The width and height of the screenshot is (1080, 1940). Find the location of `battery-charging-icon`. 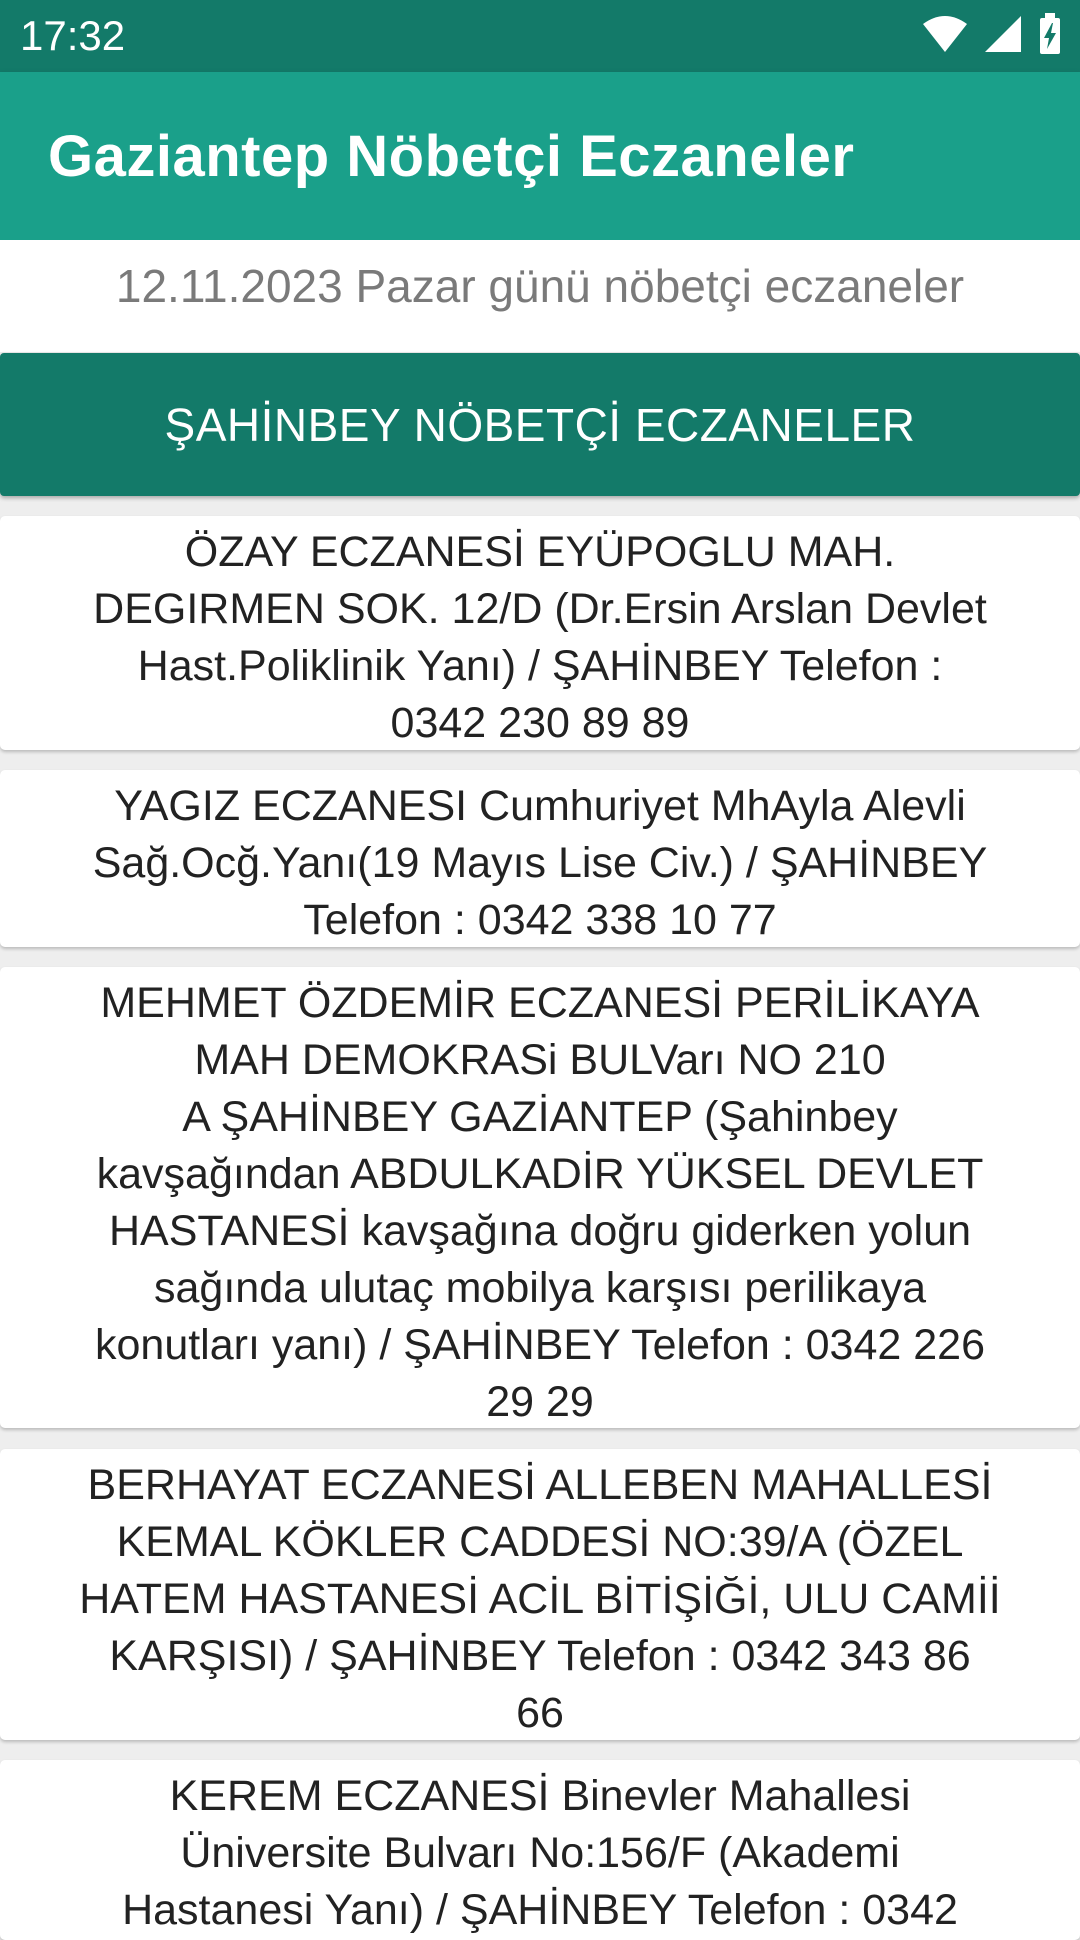

battery-charging-icon is located at coordinates (1050, 36).